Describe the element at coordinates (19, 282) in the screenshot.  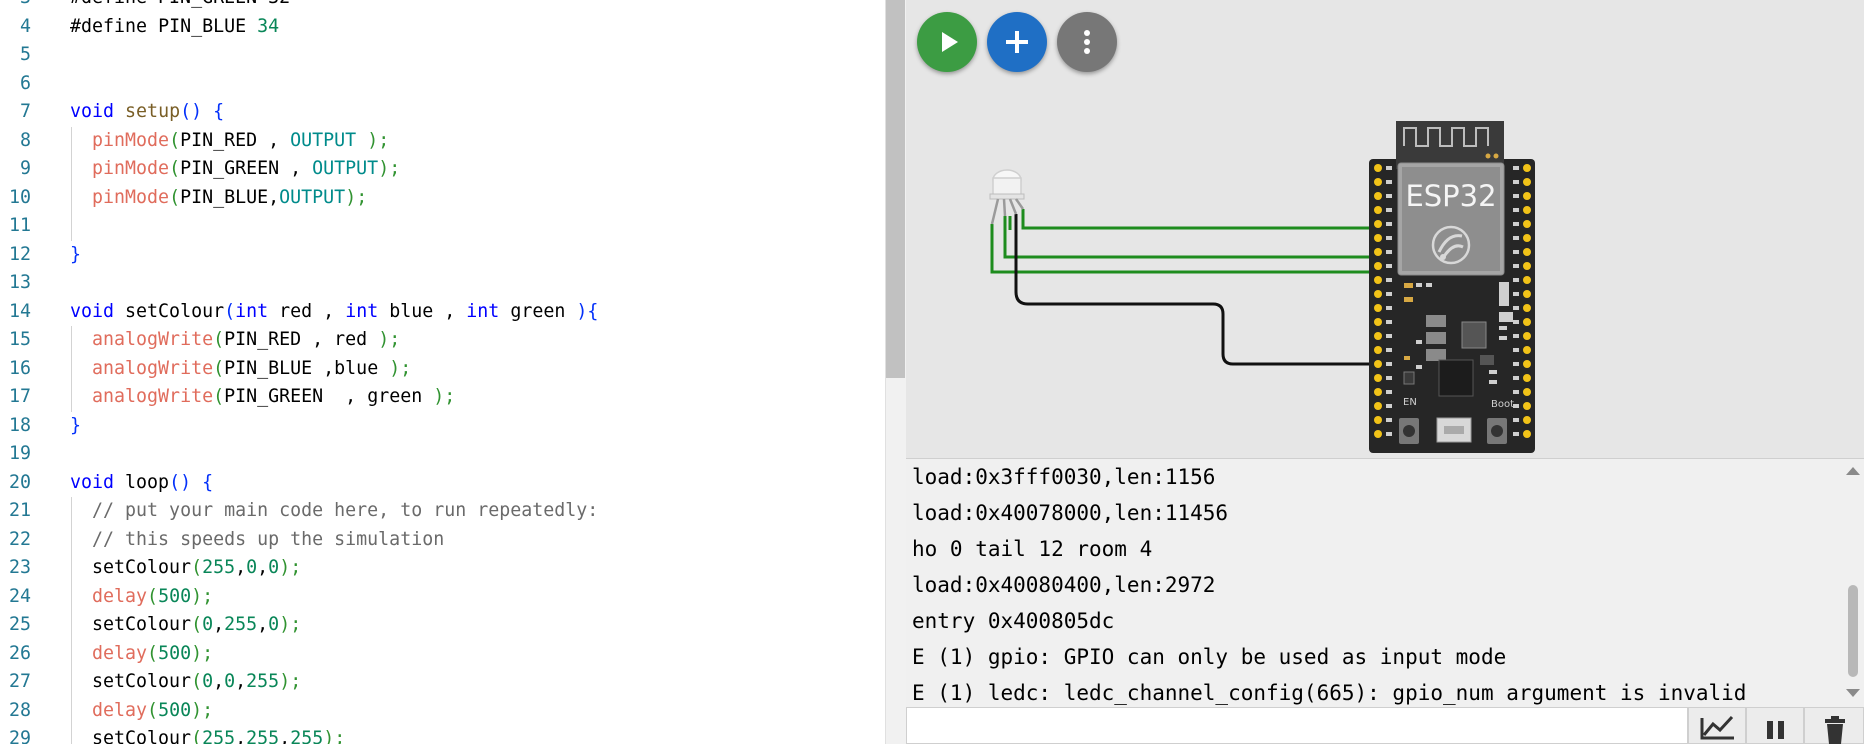
I see `line-number: 13` at that location.